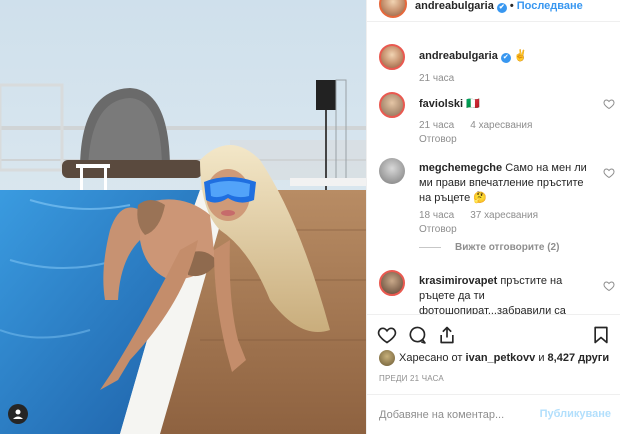 This screenshot has height=434, width=620. I want to click on post-header: andreabulgaria ✔ • Последване, so click(493, 11).